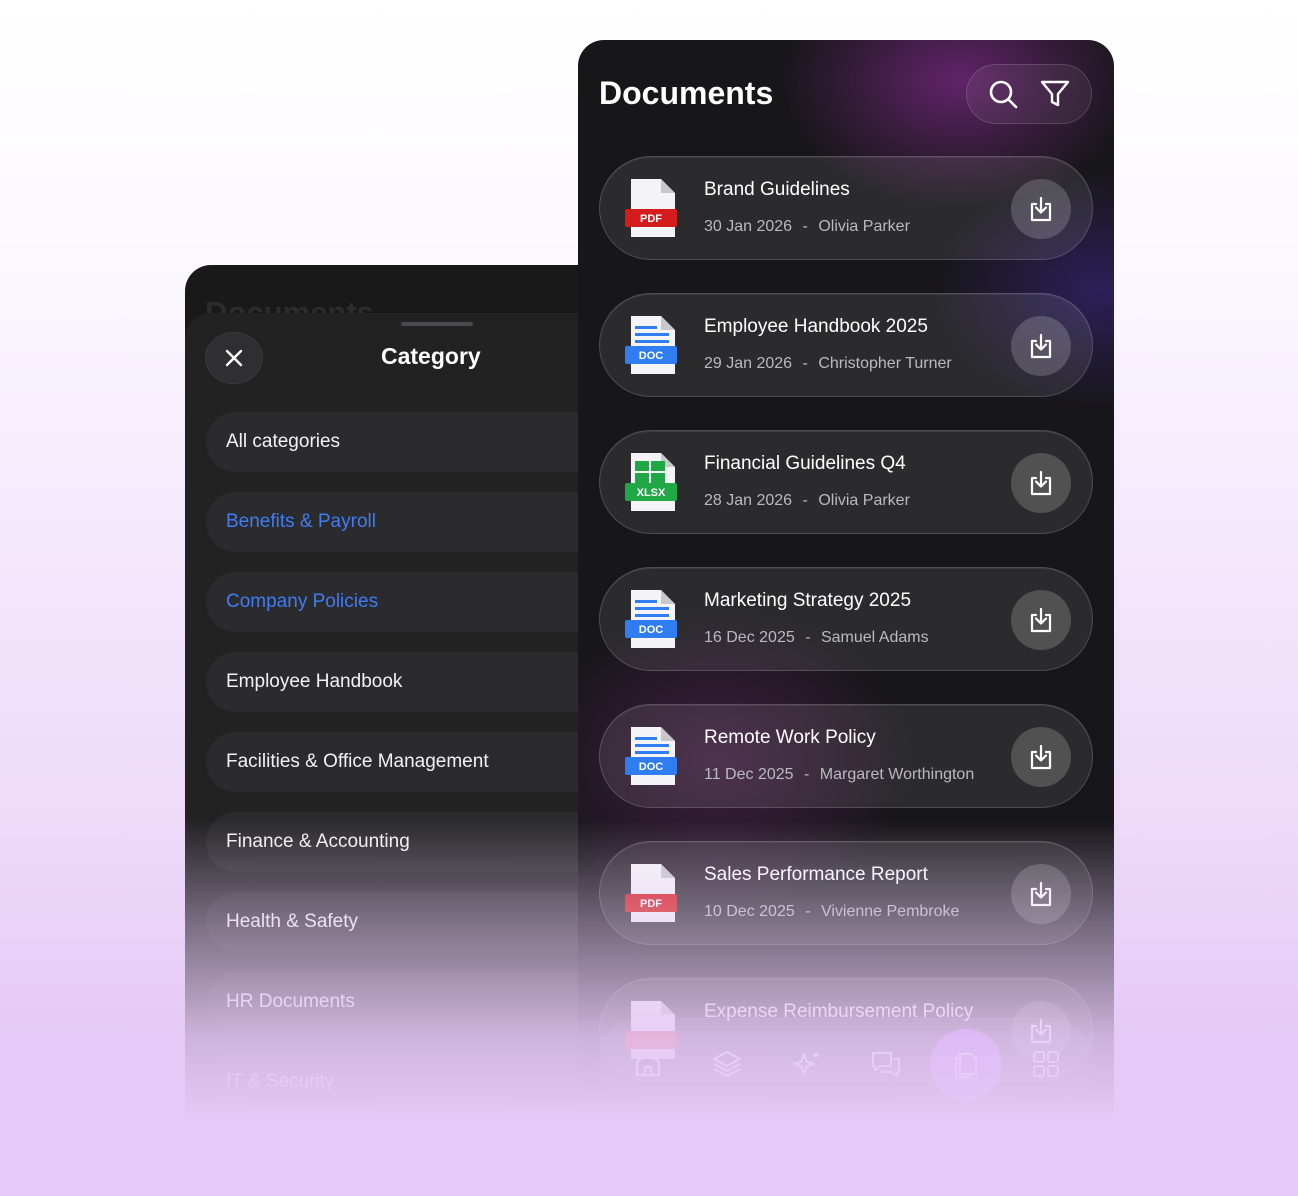  What do you see at coordinates (651, 493) in the screenshot?
I see `svg-text: XLSX` at bounding box center [651, 493].